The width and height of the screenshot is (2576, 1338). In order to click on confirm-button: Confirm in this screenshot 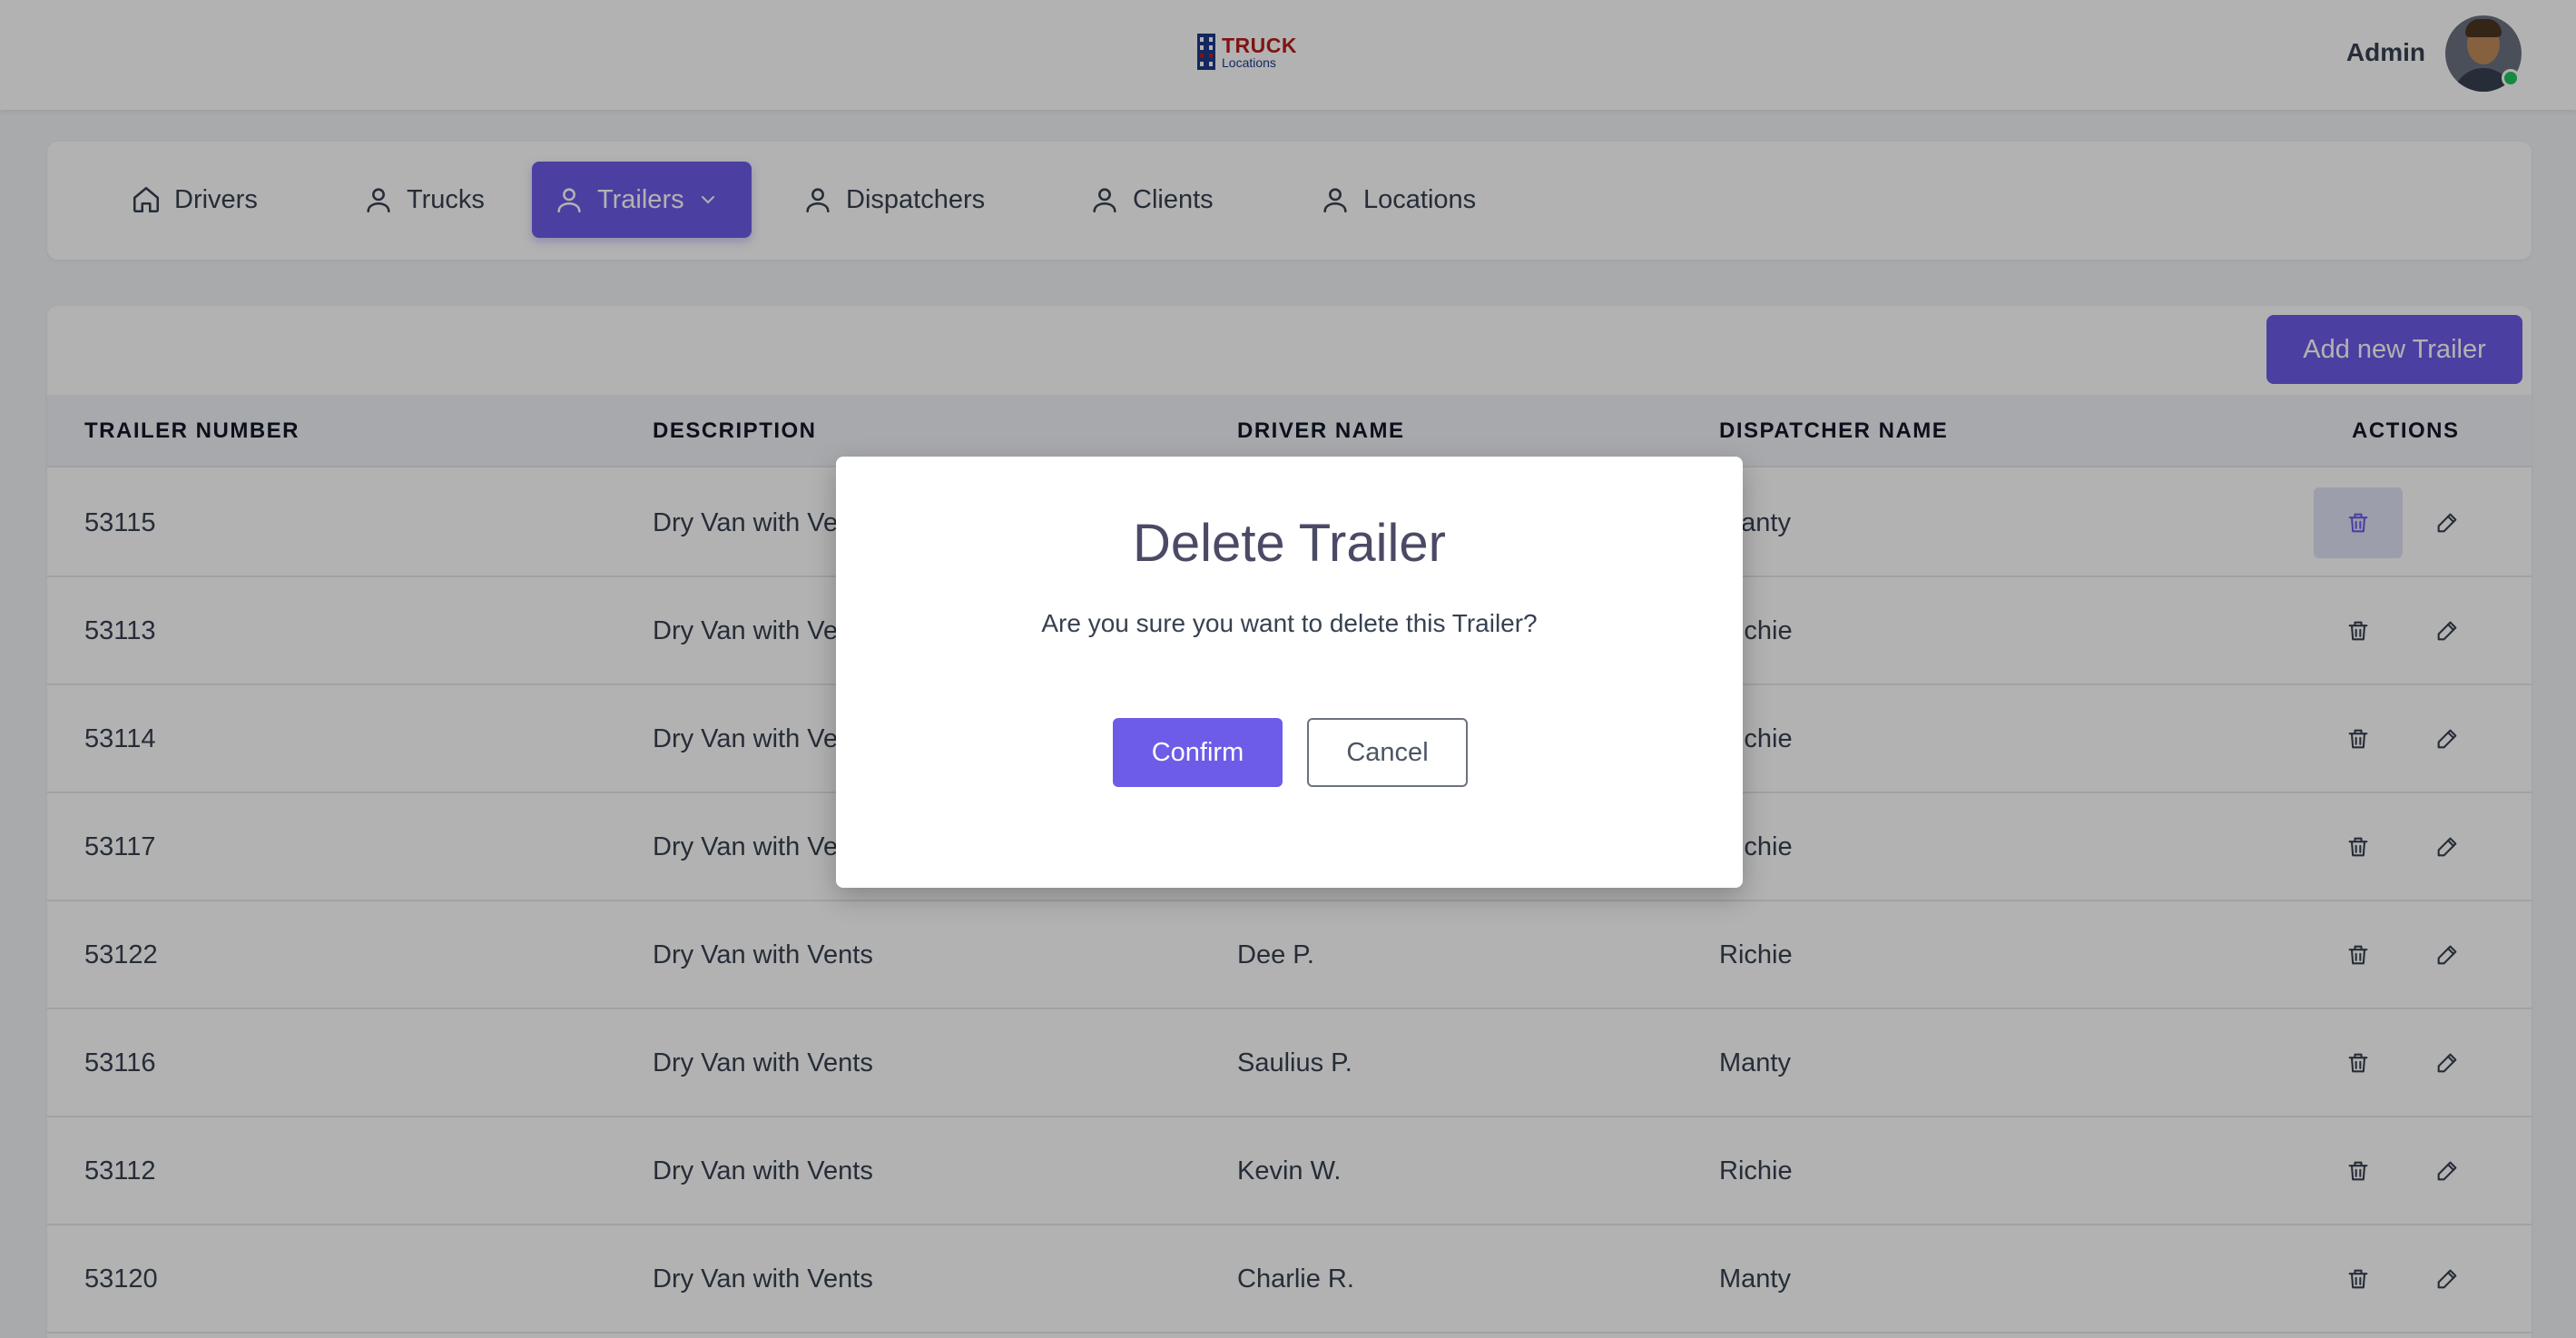, I will do `click(1198, 752)`.